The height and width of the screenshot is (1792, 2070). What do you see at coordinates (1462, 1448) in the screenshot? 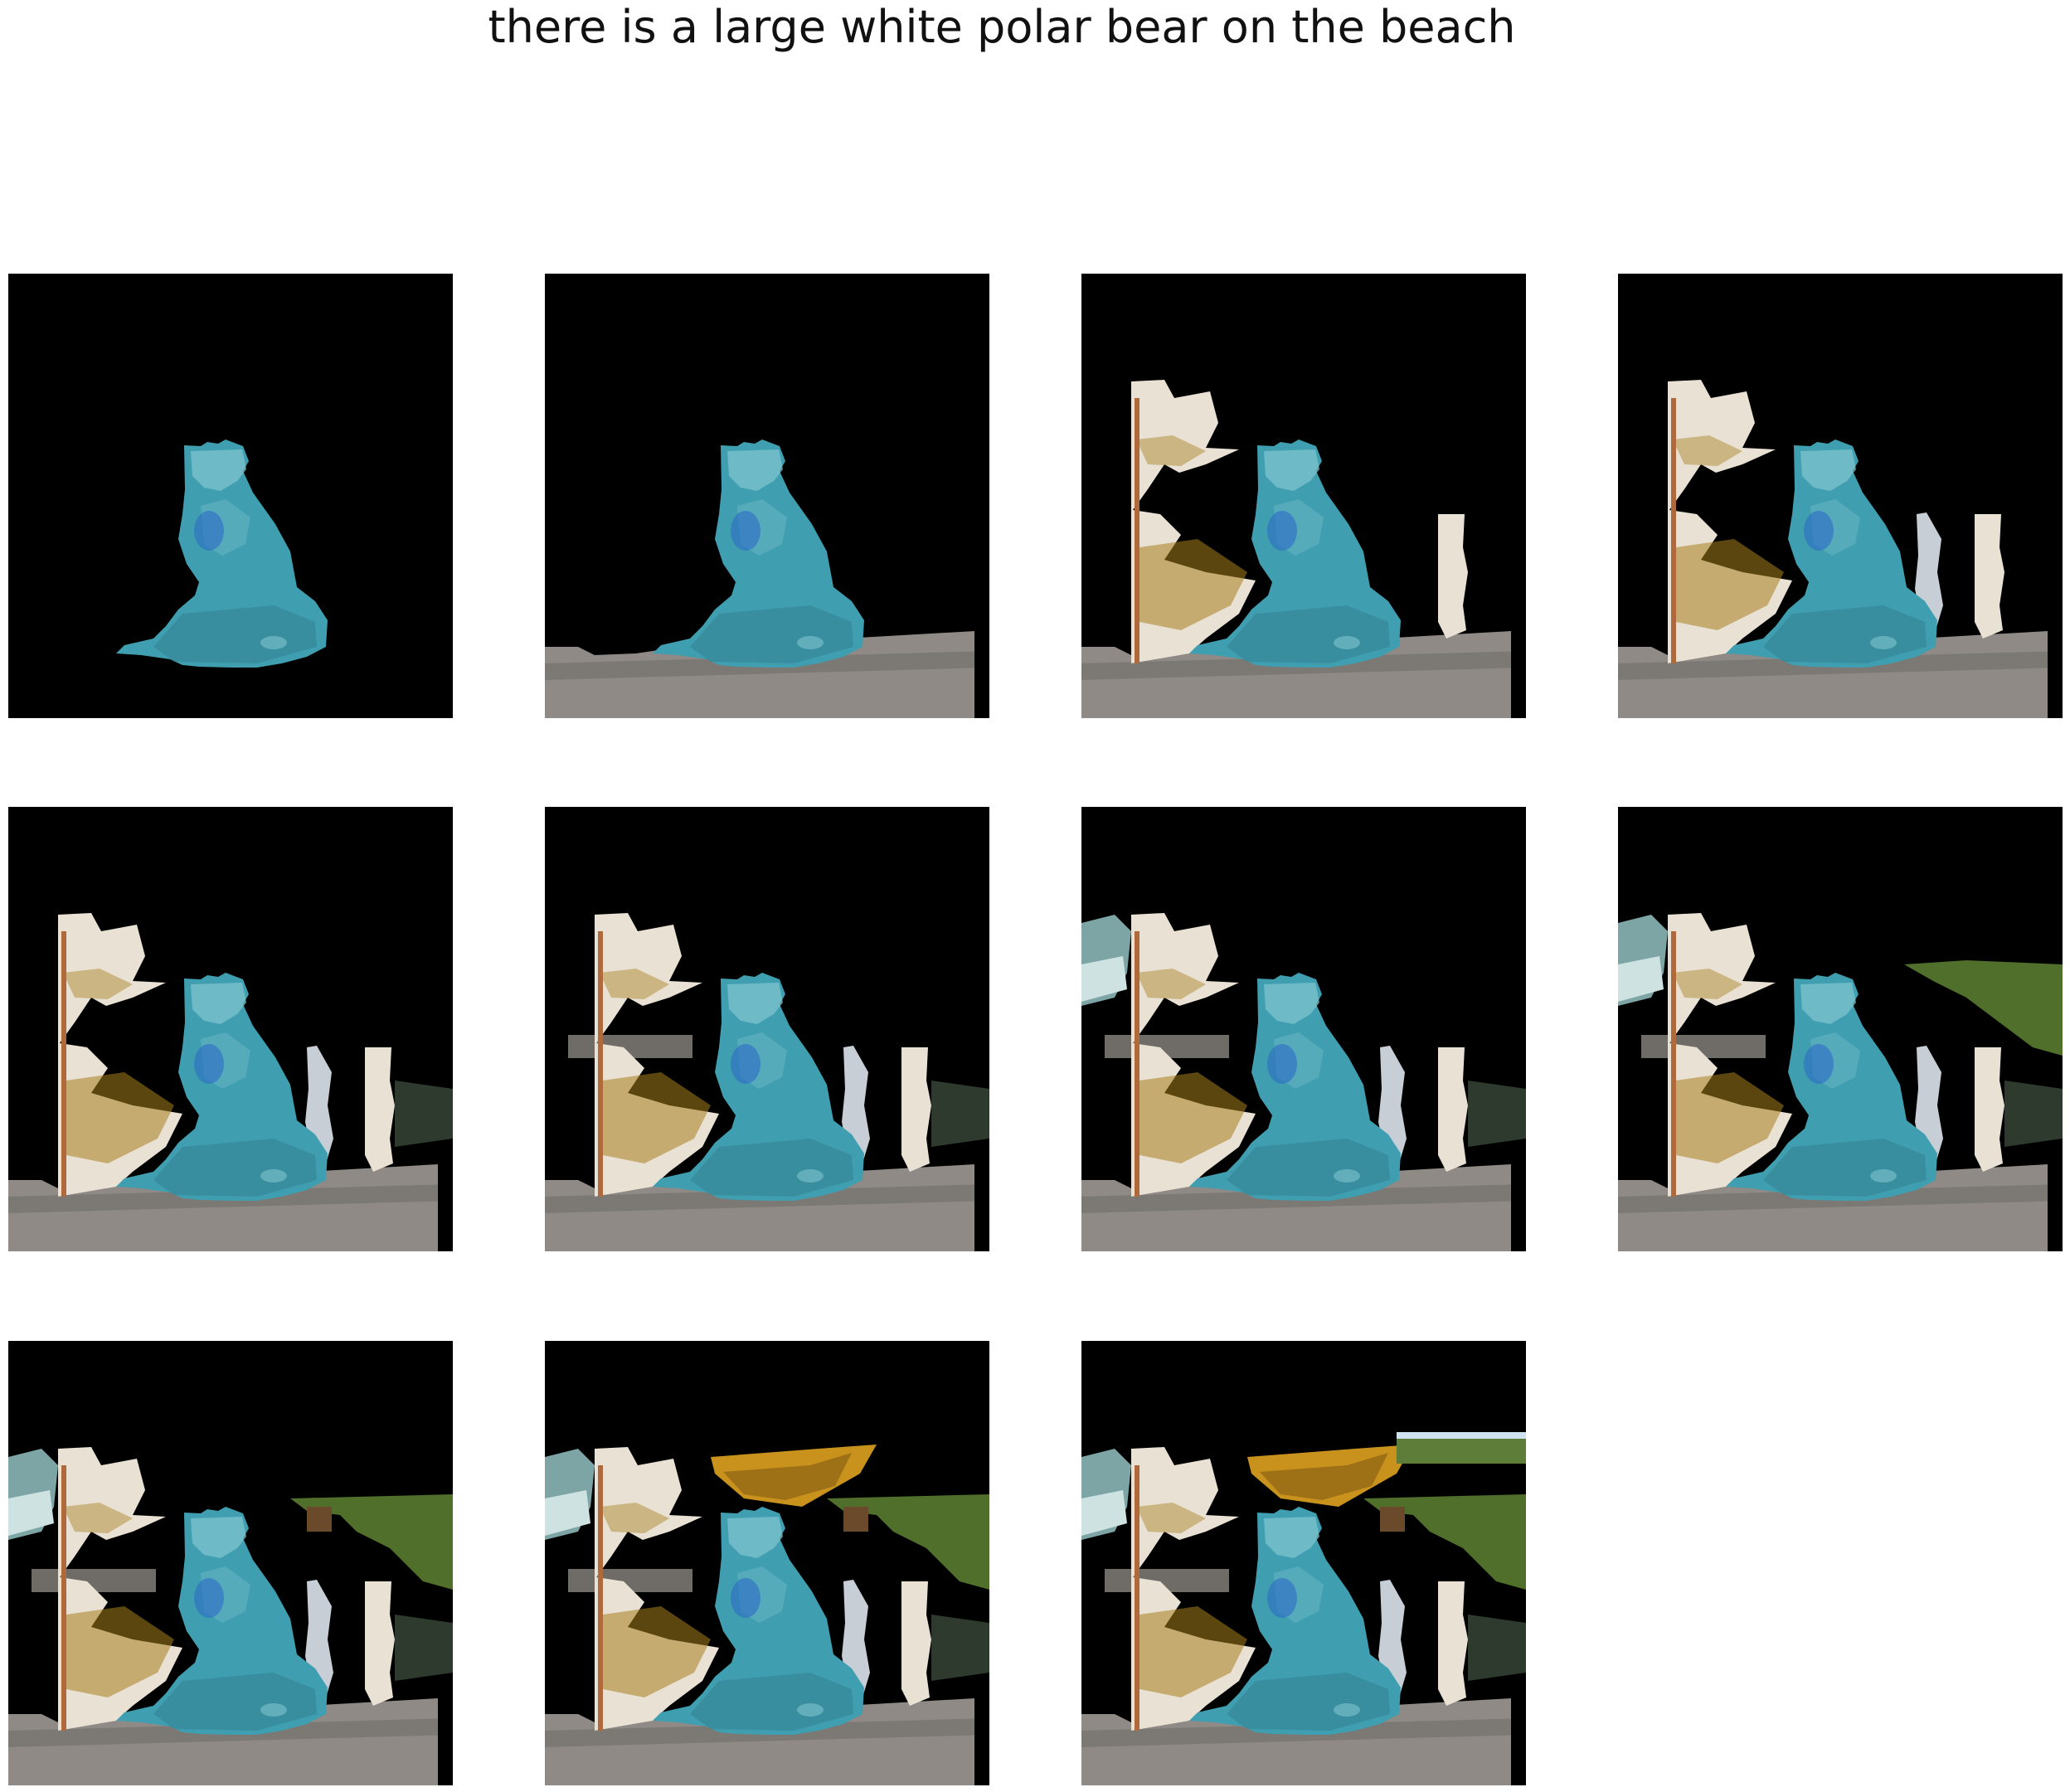
I see `tree-strip` at bounding box center [1462, 1448].